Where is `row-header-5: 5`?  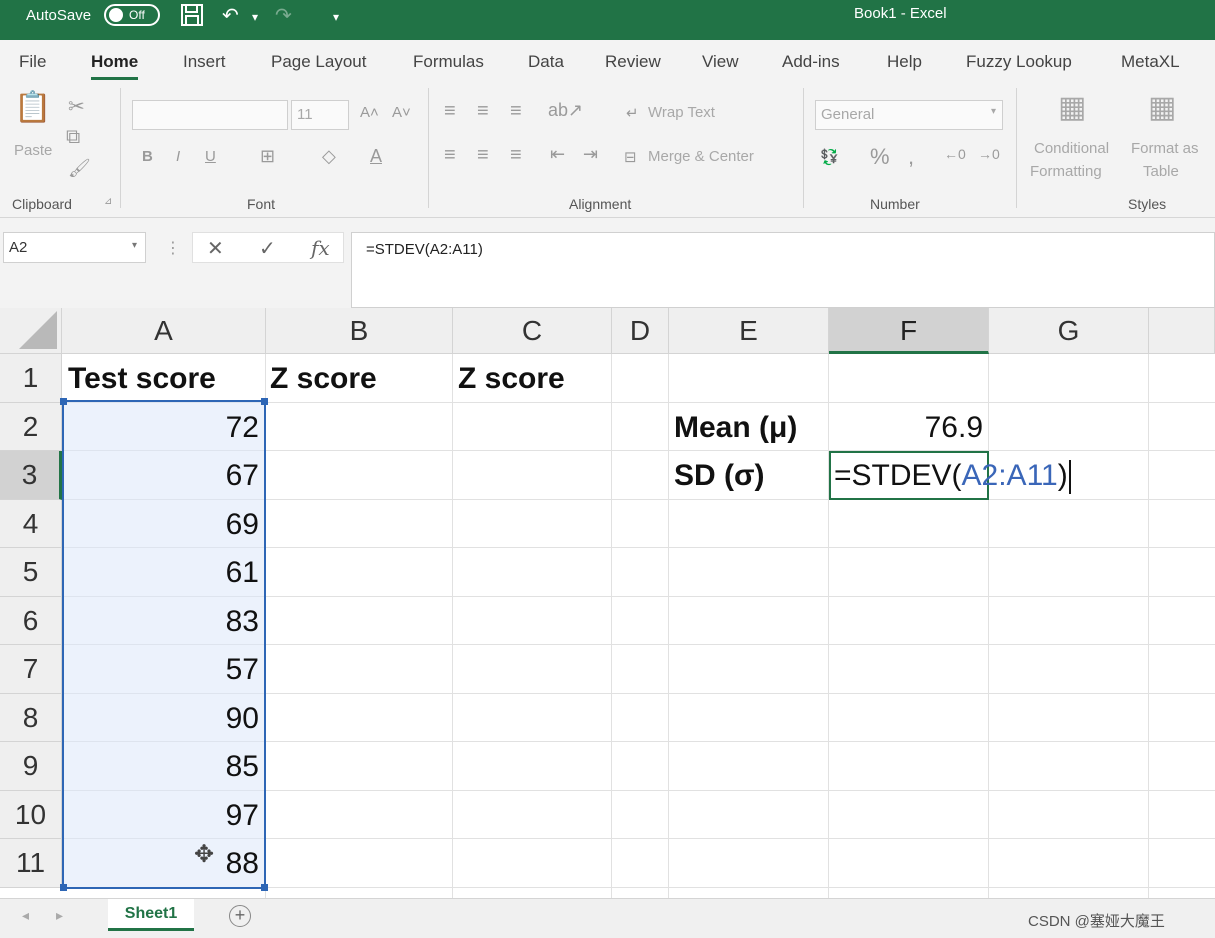
row-header-5: 5 is located at coordinates (31, 572).